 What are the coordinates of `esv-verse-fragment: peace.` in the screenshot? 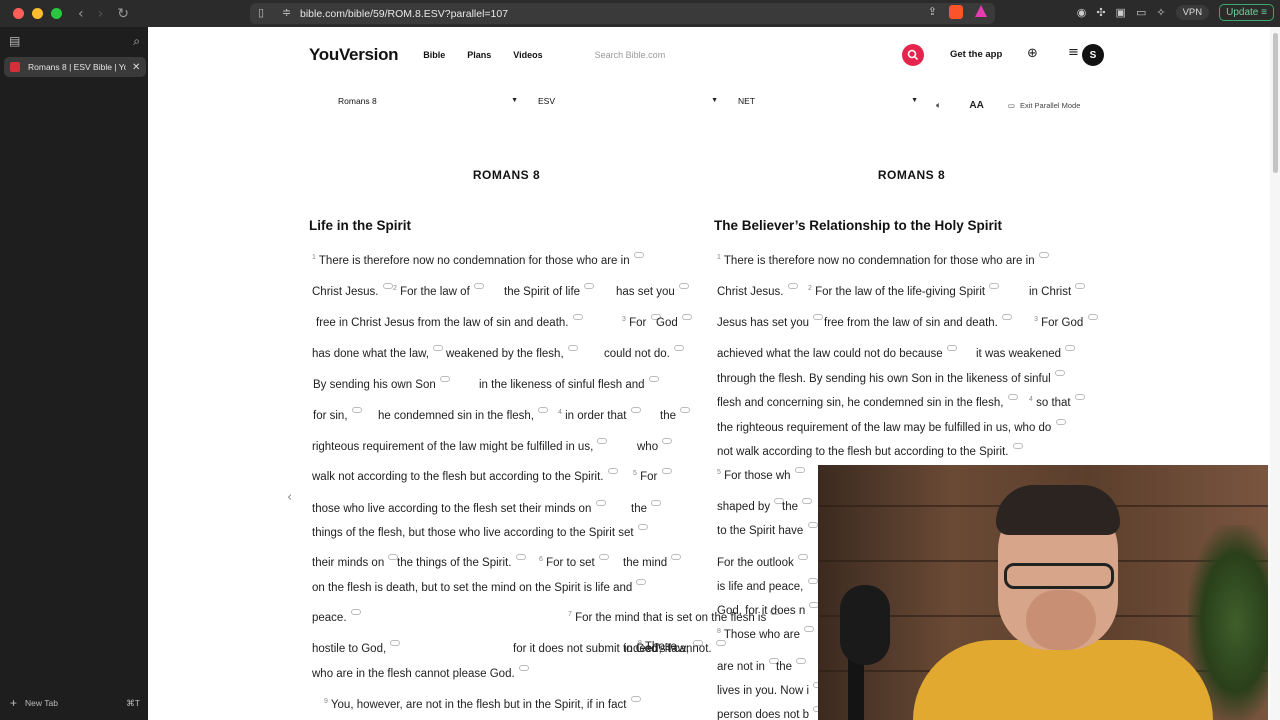 It's located at (337, 616).